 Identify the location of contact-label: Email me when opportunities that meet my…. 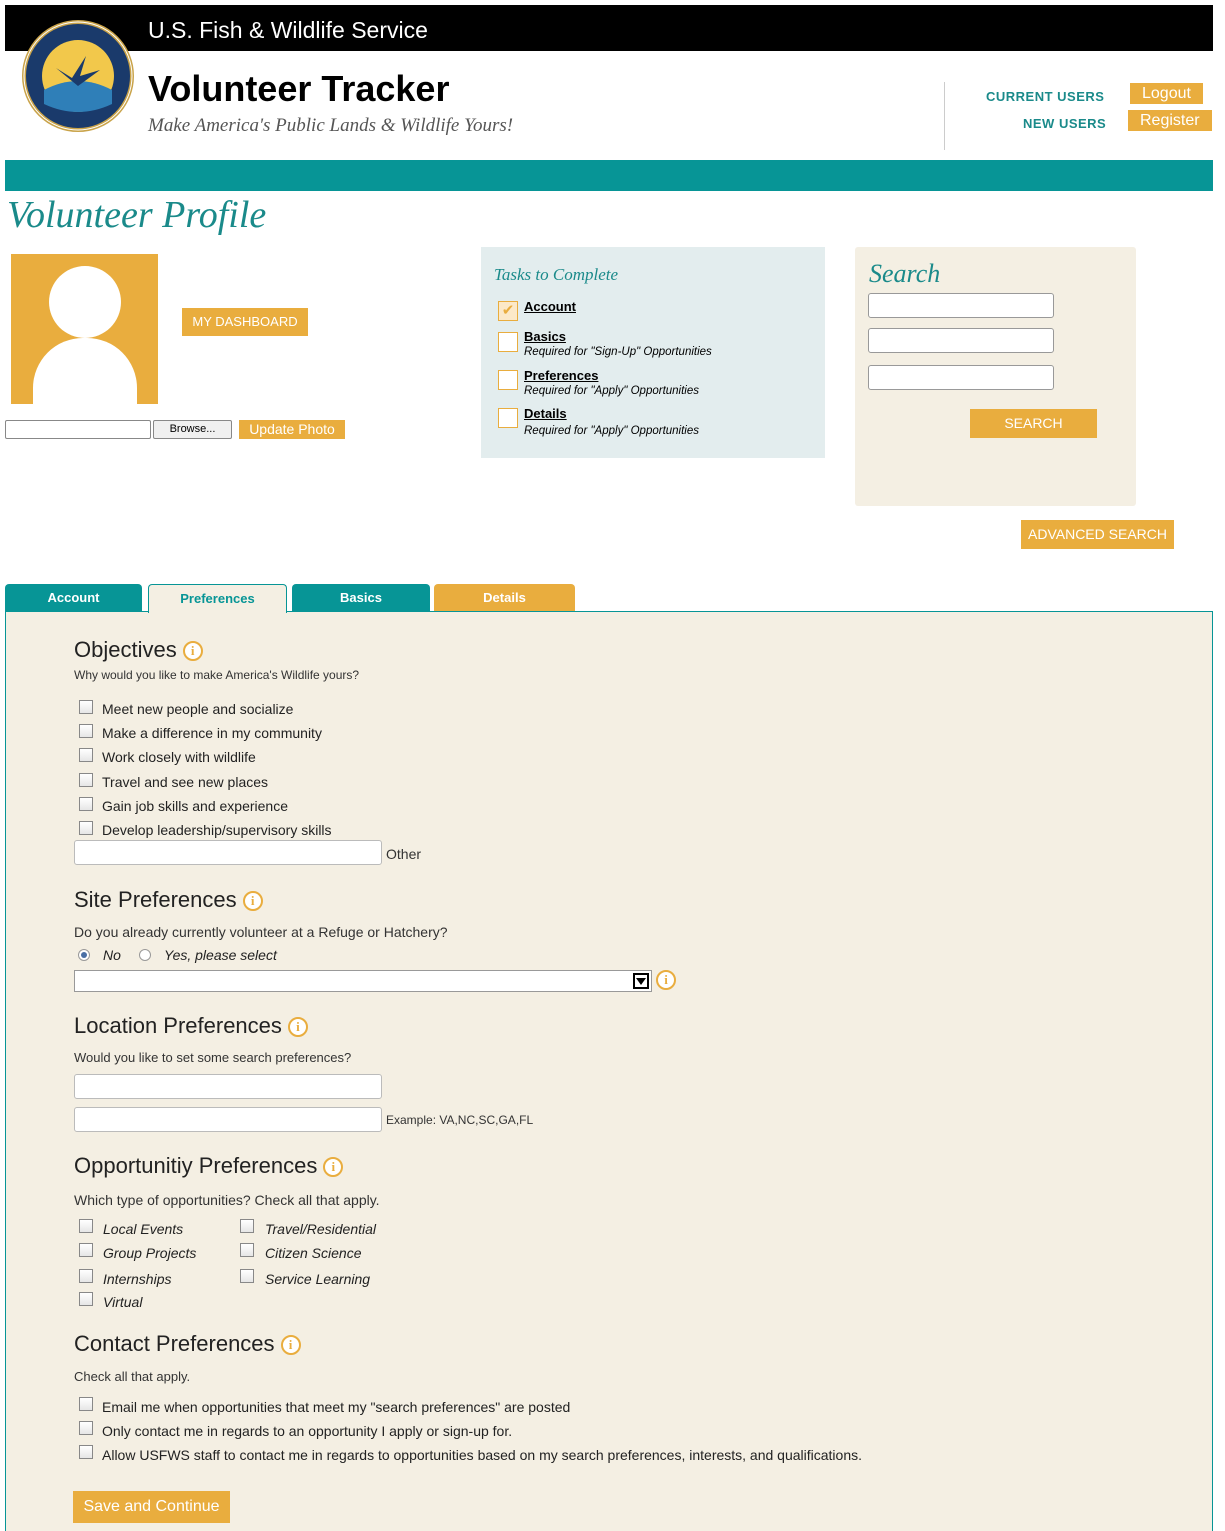
(336, 1407).